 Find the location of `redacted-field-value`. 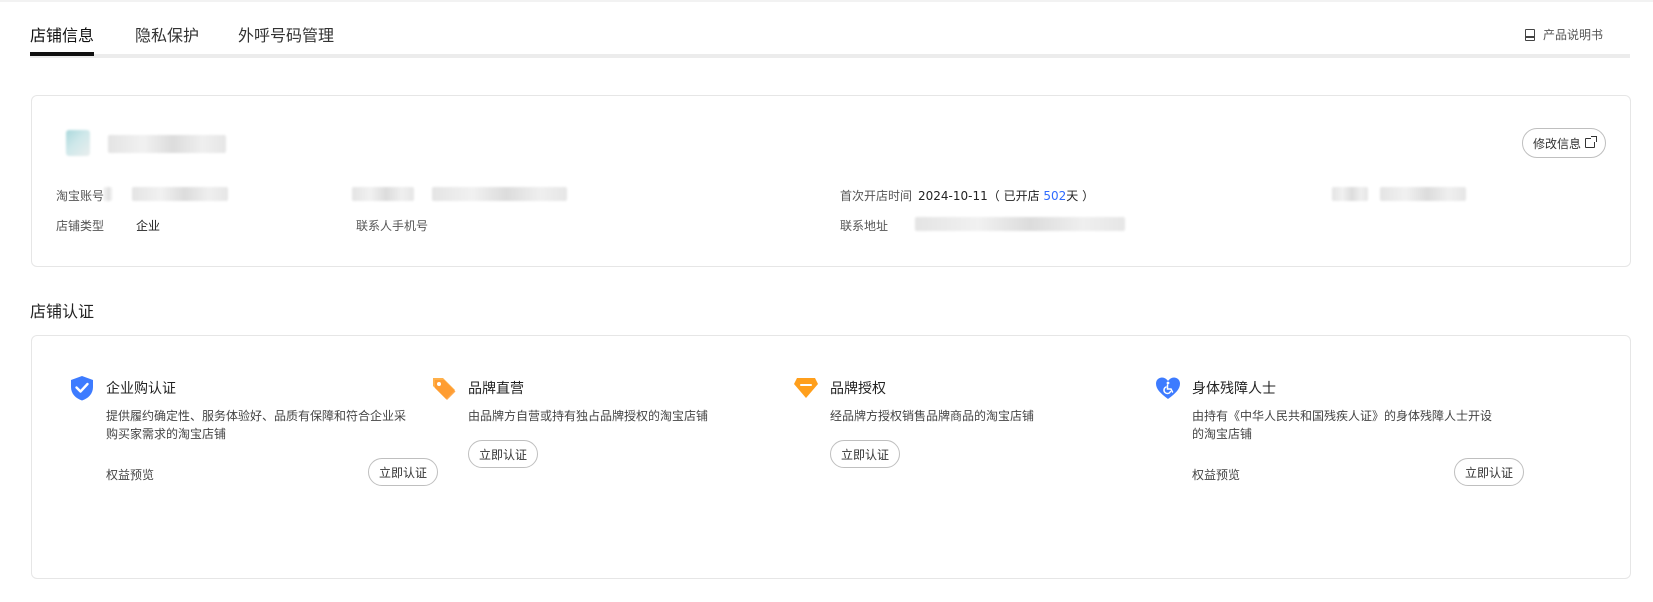

redacted-field-value is located at coordinates (499, 194).